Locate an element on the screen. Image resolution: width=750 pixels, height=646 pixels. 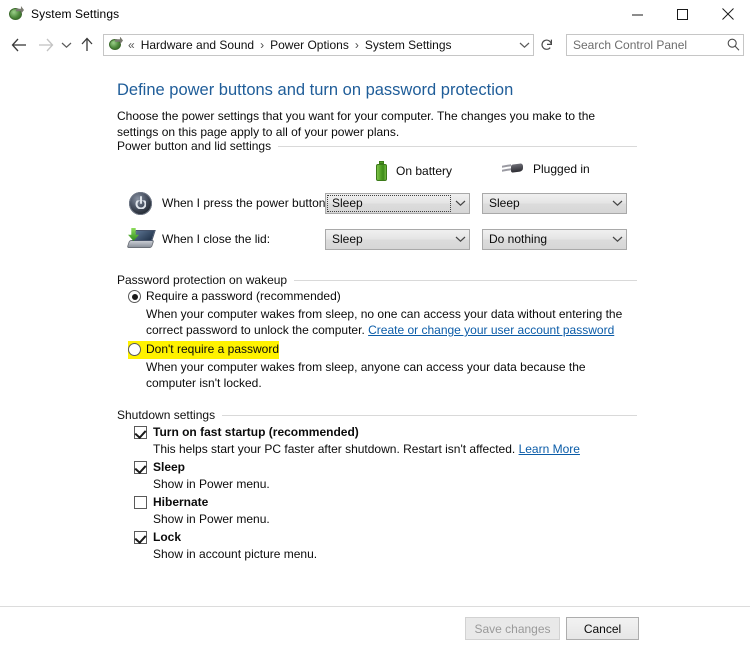
checkbox-label: Hibernate is located at coordinates (181, 502).